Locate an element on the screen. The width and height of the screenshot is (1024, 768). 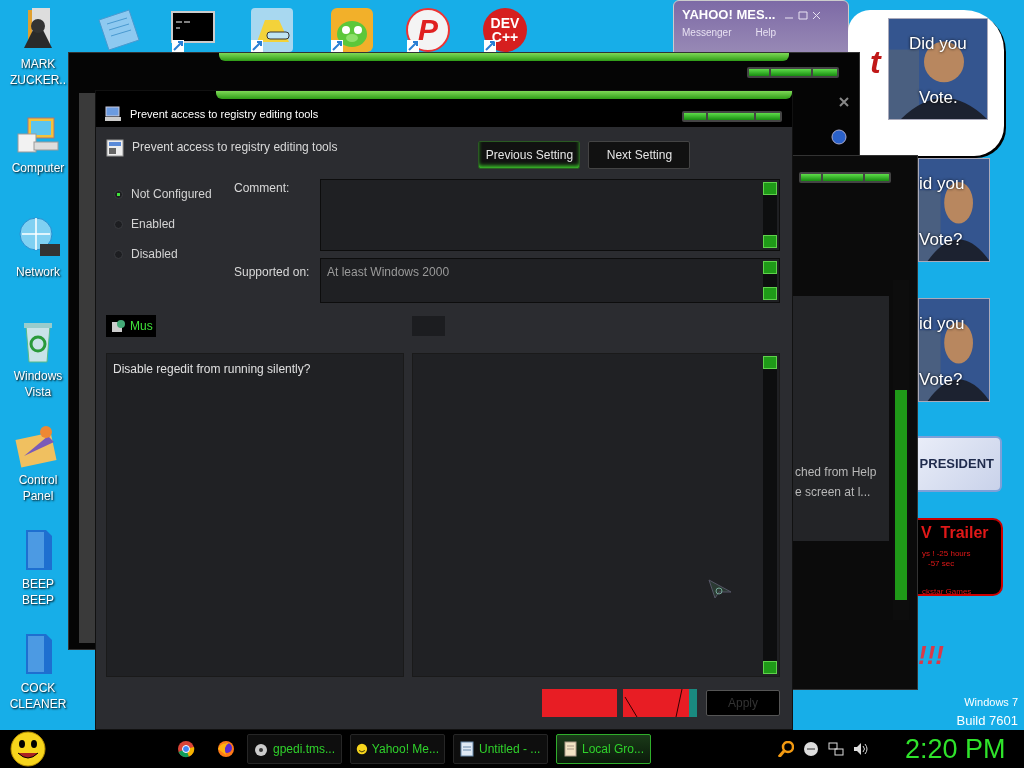
browser-icon is located at coordinates (186, 749).